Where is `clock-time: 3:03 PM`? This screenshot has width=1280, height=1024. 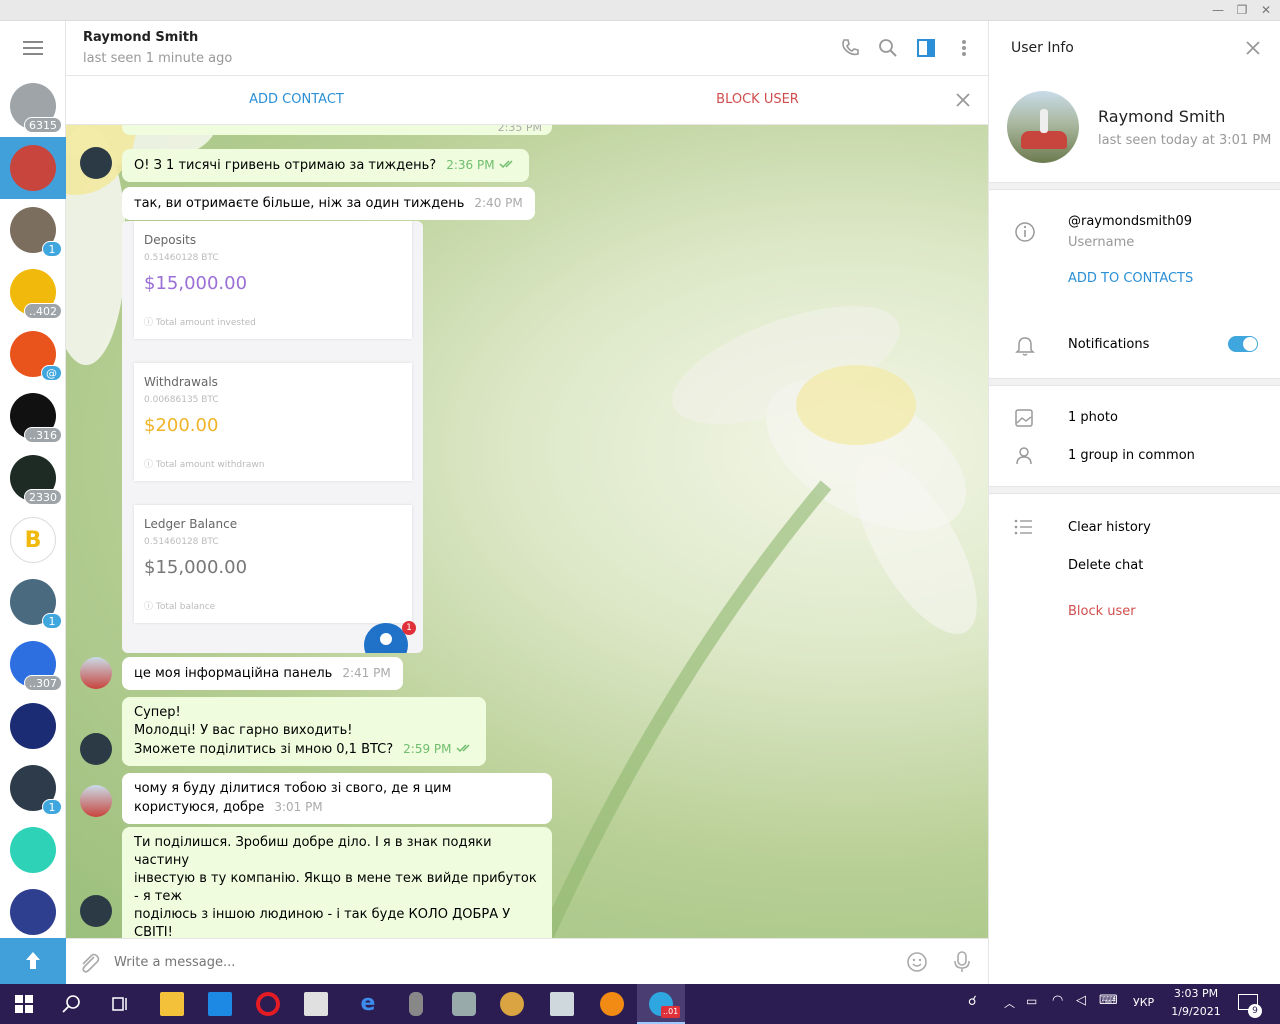
clock-time: 3:03 PM is located at coordinates (1196, 993).